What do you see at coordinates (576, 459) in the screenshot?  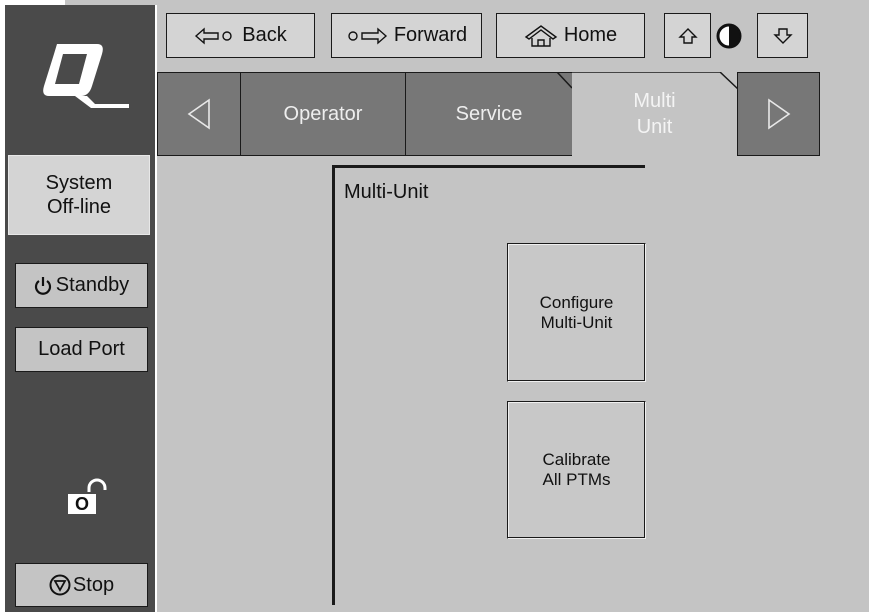 I see `calibrate-label-1: Calibrate` at bounding box center [576, 459].